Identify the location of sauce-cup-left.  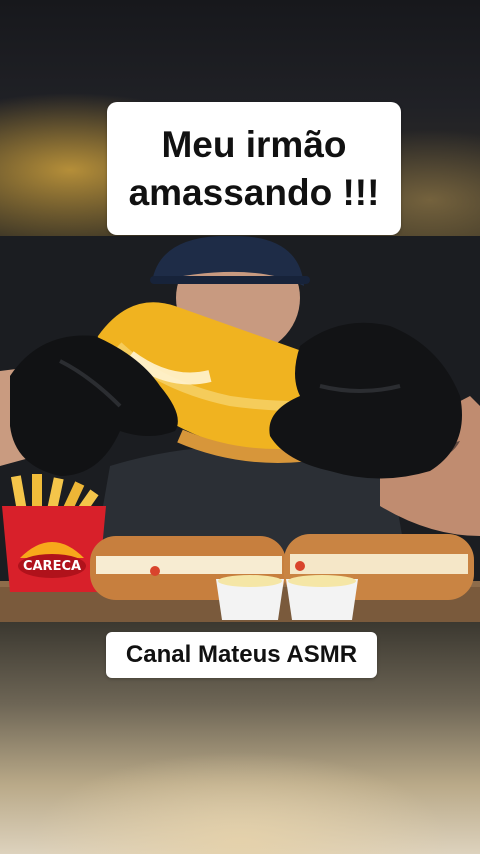
(250, 597).